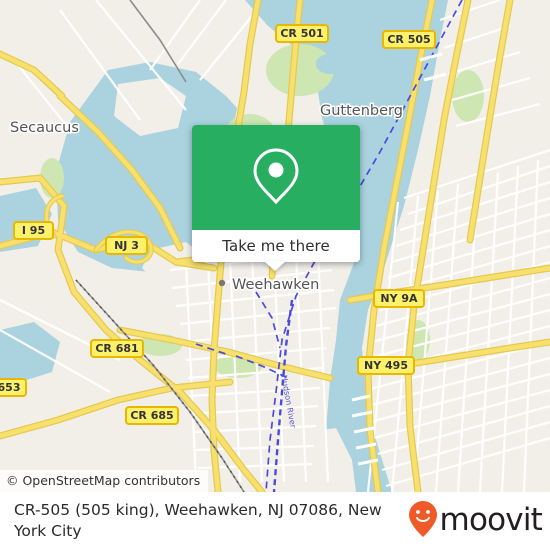 This screenshot has width=550, height=550. I want to click on shield-cr681-text: CR 681, so click(116, 348).